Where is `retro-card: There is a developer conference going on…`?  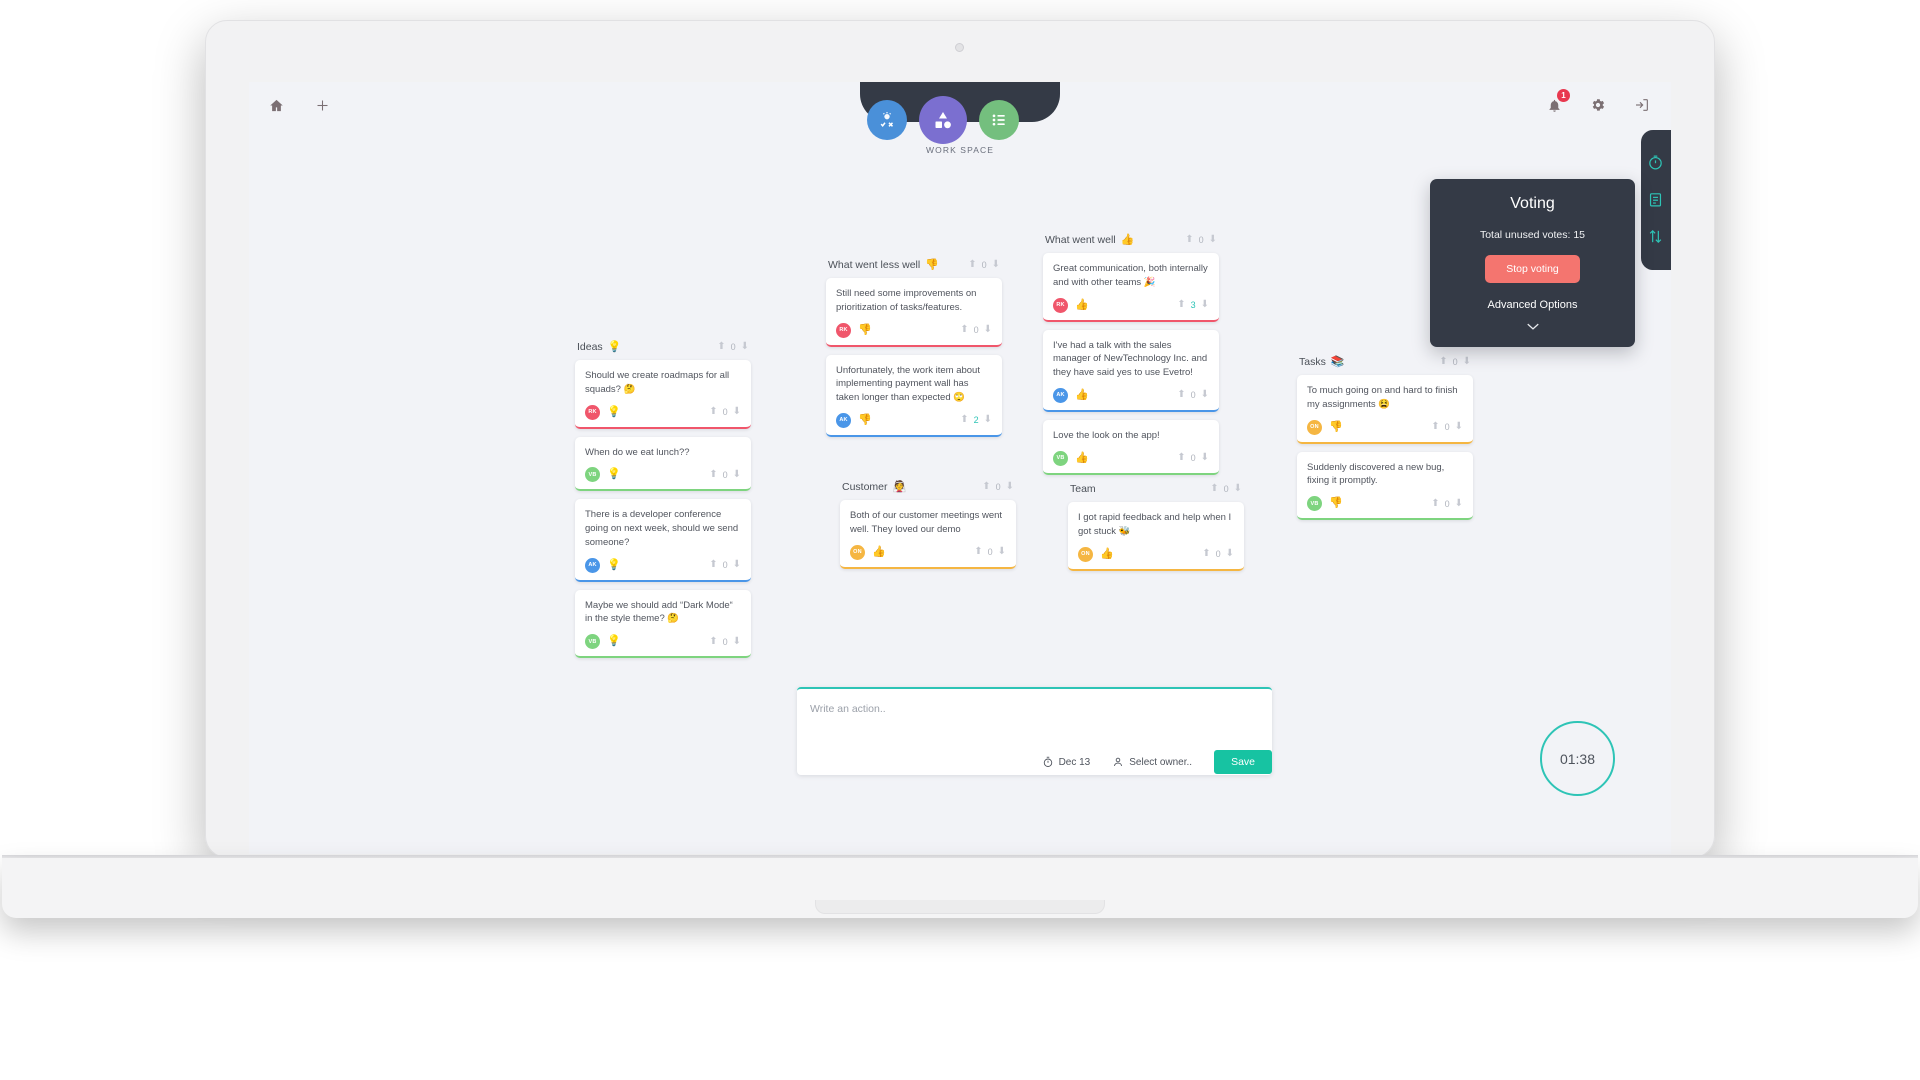 retro-card: There is a developer conference going on… is located at coordinates (663, 540).